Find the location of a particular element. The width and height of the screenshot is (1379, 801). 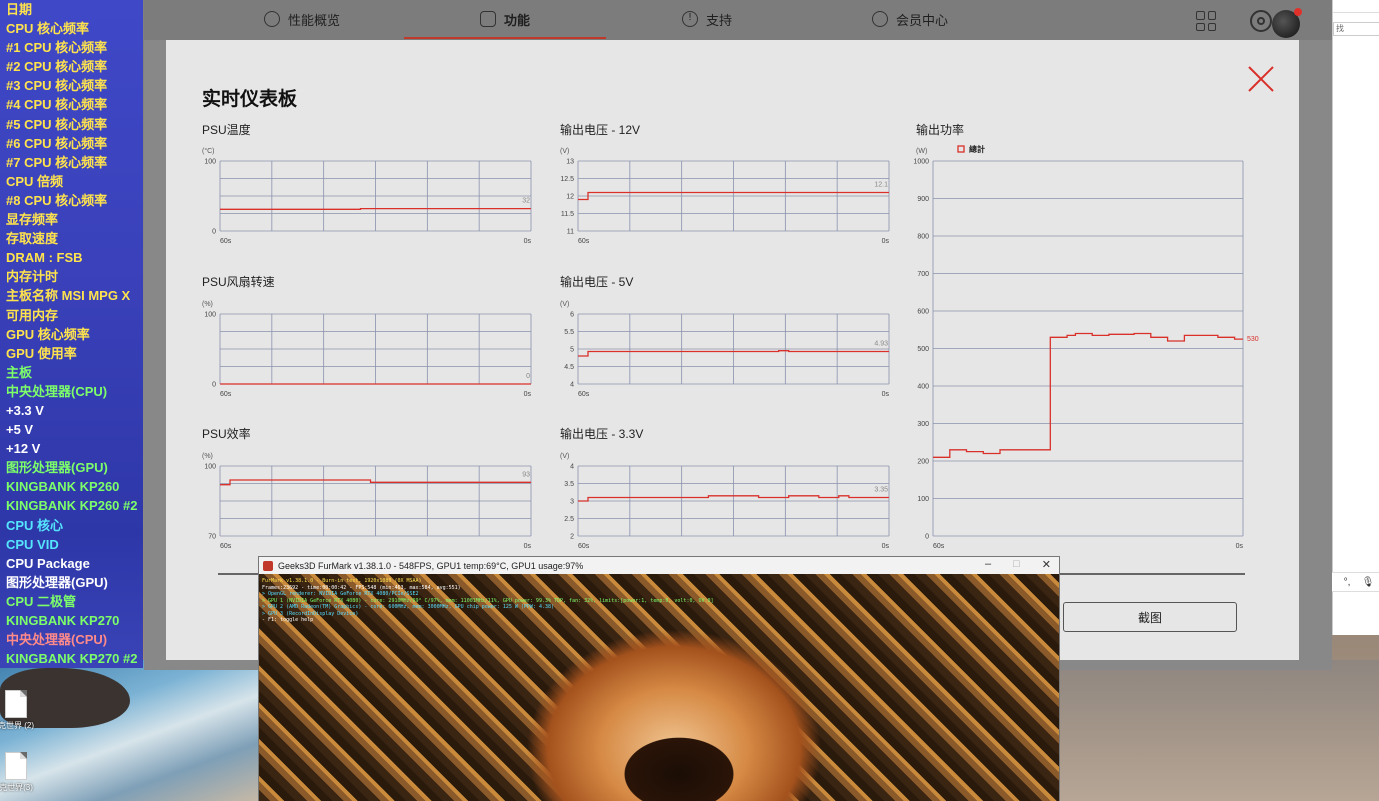

close-icon: ✕ is located at coordinates (1046, 564).